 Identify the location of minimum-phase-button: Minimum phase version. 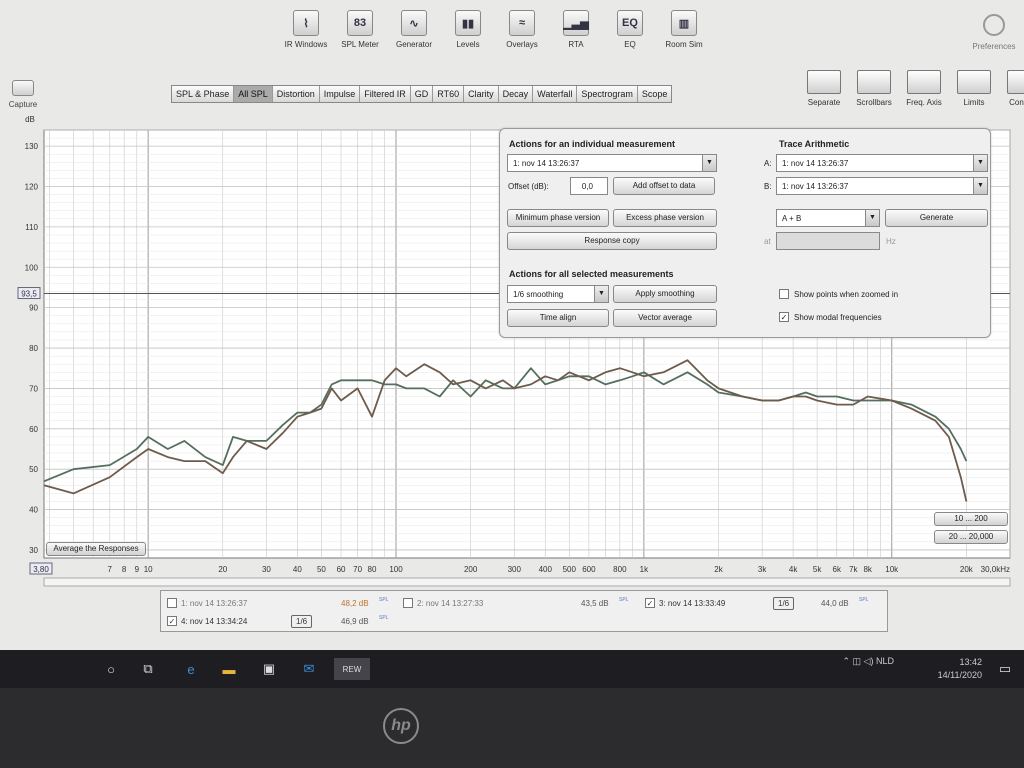
(558, 218).